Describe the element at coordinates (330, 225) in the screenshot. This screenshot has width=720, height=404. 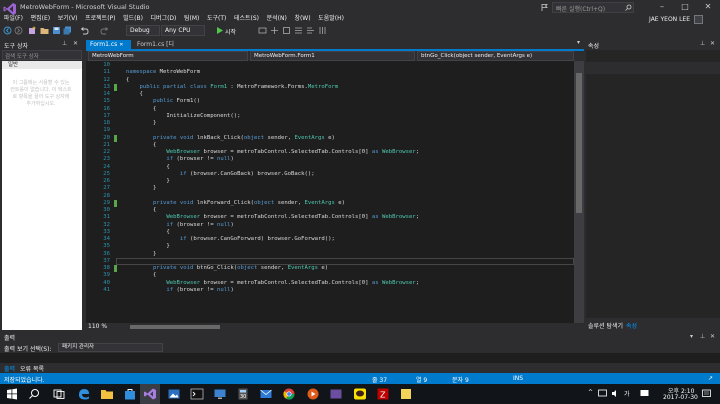
I see `code-line: 32 if (browser != null)` at that location.